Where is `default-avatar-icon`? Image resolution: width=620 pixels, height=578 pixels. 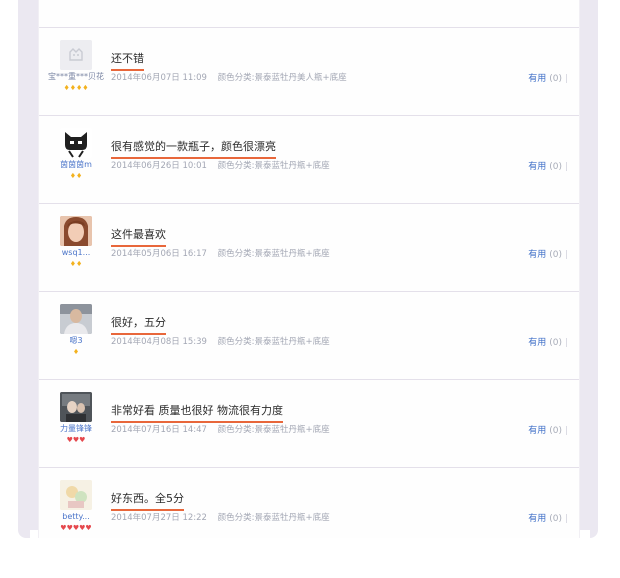 default-avatar-icon is located at coordinates (76, 55).